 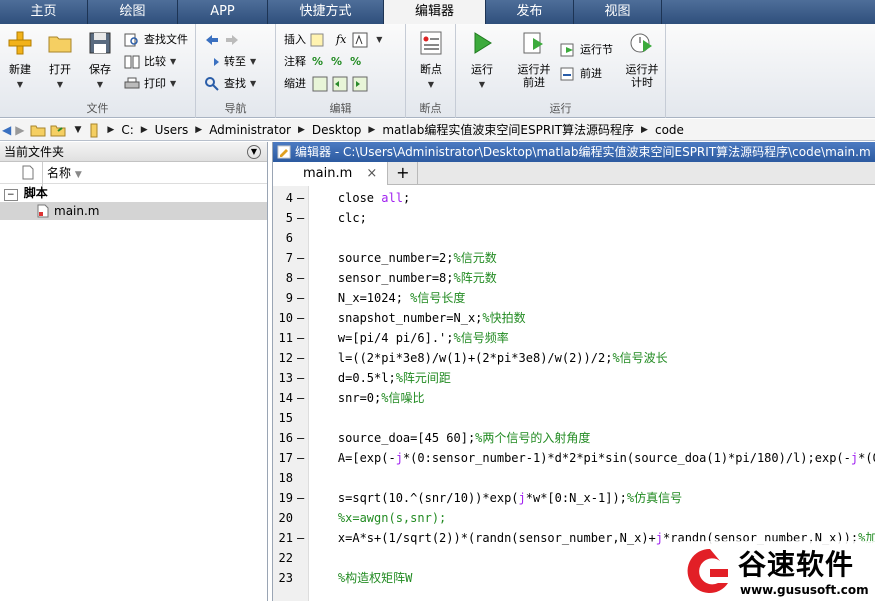 What do you see at coordinates (581, 74) in the screenshot?
I see `advance-button: 前进` at bounding box center [581, 74].